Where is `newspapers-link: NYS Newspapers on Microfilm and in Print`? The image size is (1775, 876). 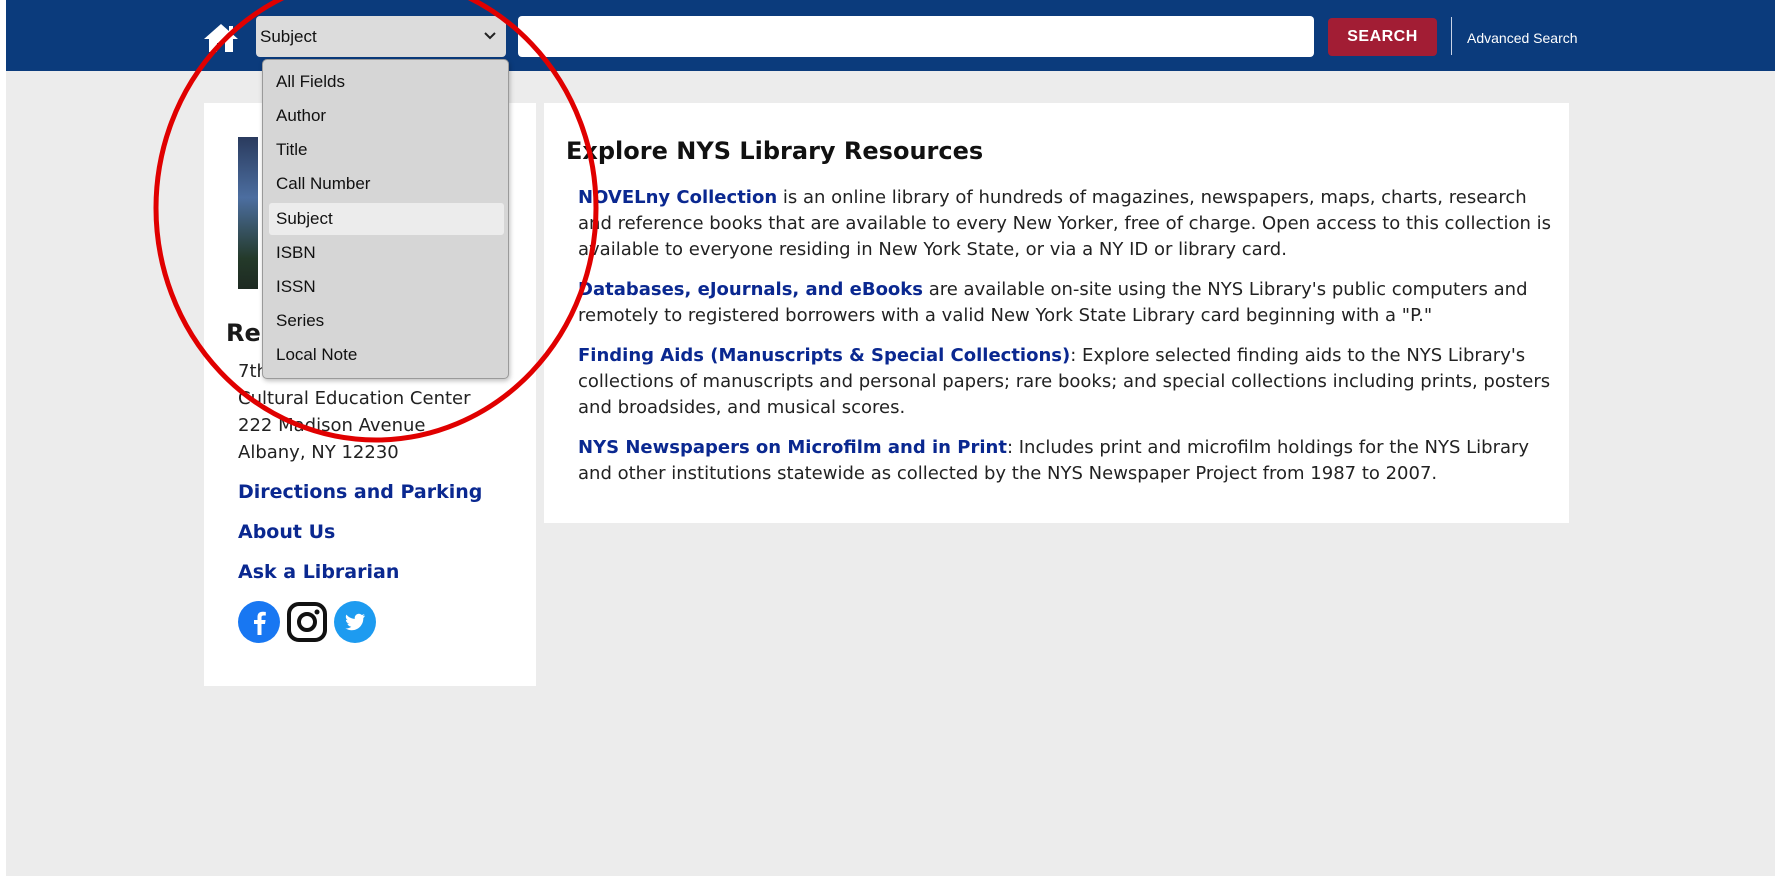
newspapers-link: NYS Newspapers on Microfilm and in Print is located at coordinates (792, 447).